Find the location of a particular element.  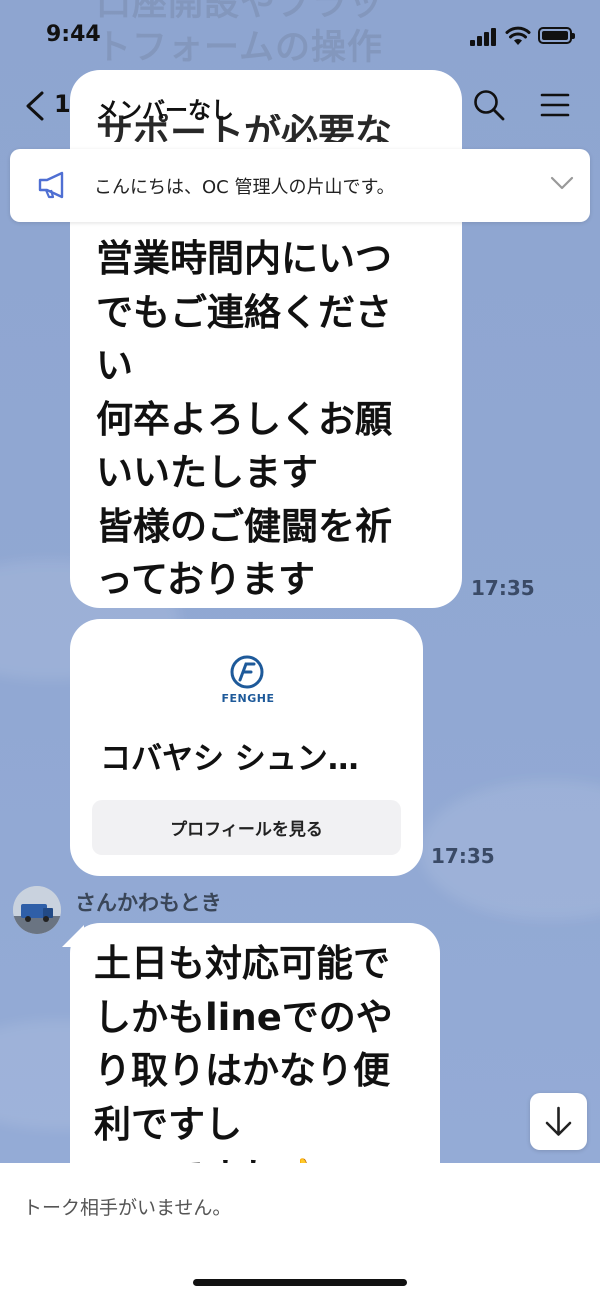

chat-header: 1 メンバーなし is located at coordinates (300, 106).